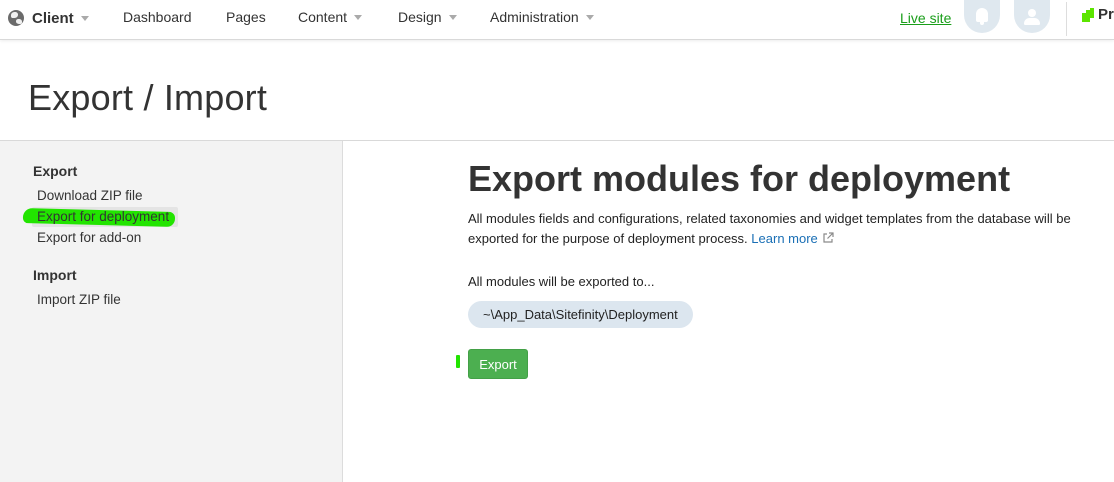  What do you see at coordinates (1106, 14) in the screenshot?
I see `progress-logo-text: Pr` at bounding box center [1106, 14].